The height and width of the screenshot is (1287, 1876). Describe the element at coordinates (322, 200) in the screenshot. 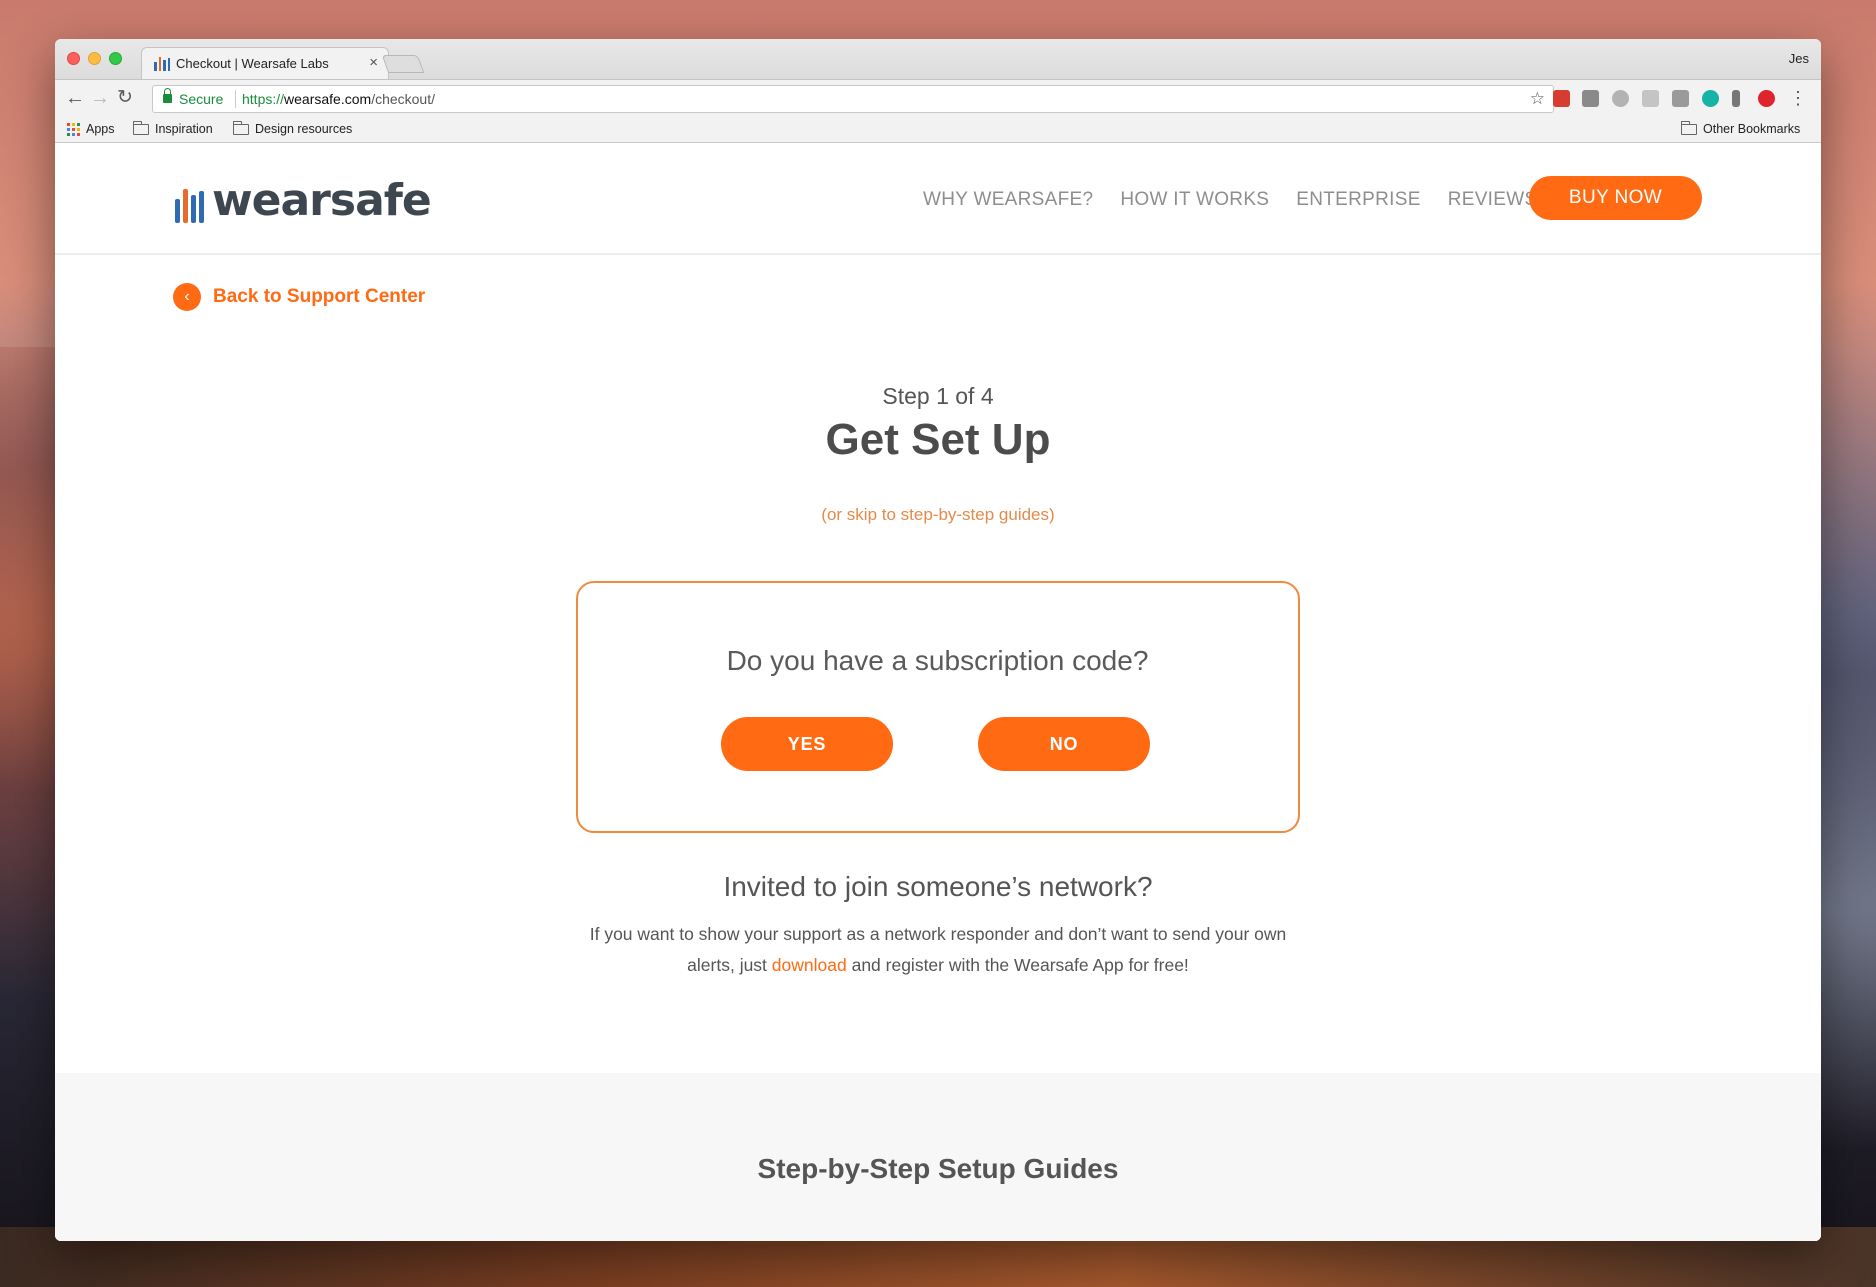

I see `logo-text: wearsafe` at that location.